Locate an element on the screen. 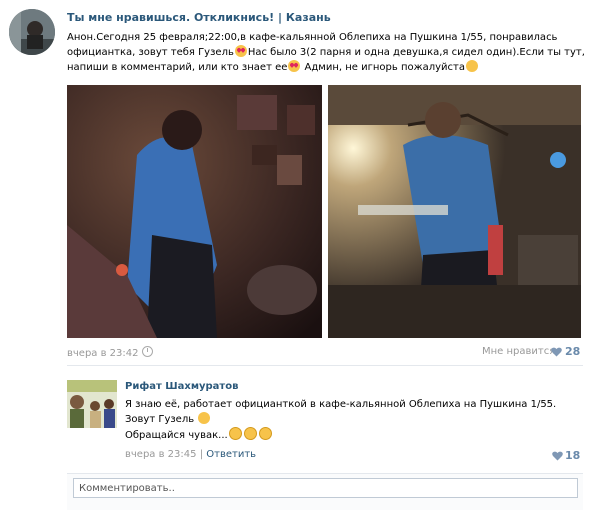 The height and width of the screenshot is (516, 600). comment-heart-icon is located at coordinates (557, 456).